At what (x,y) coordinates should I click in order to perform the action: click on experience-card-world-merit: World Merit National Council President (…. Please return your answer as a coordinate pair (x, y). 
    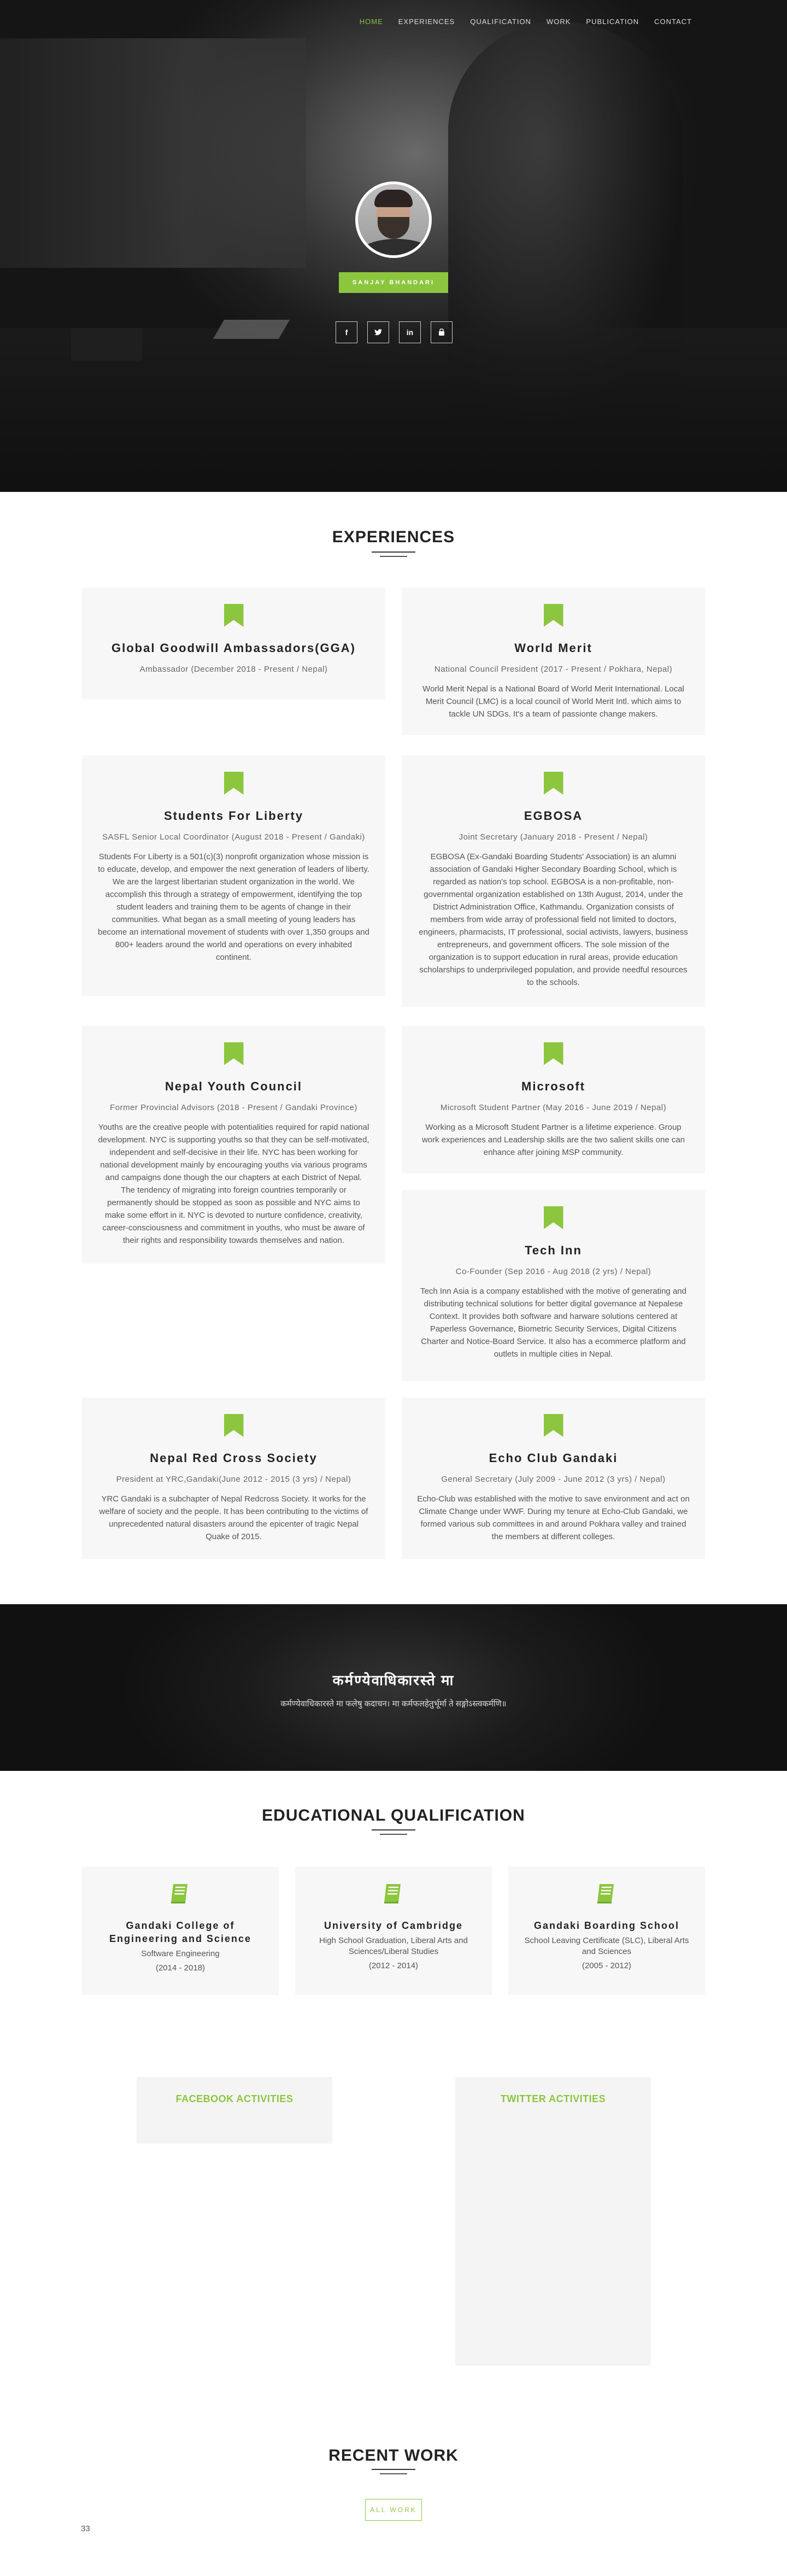
    Looking at the image, I should click on (553, 661).